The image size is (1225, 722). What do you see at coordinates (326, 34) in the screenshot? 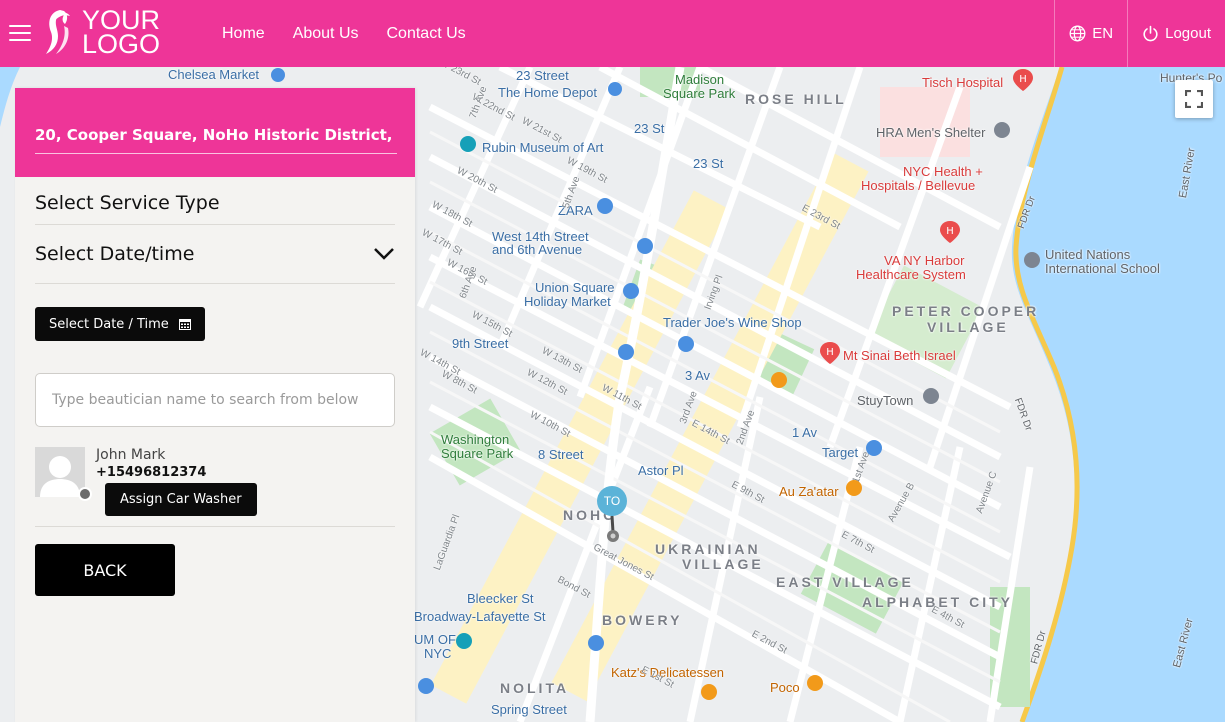
I see `nav-about-us: About Us` at bounding box center [326, 34].